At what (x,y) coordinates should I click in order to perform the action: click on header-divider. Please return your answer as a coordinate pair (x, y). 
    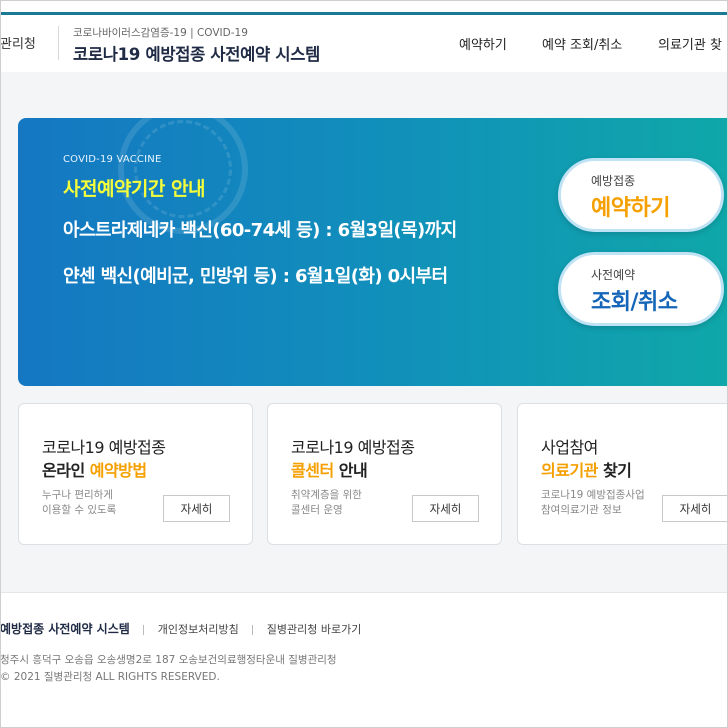
    Looking at the image, I should click on (58, 43).